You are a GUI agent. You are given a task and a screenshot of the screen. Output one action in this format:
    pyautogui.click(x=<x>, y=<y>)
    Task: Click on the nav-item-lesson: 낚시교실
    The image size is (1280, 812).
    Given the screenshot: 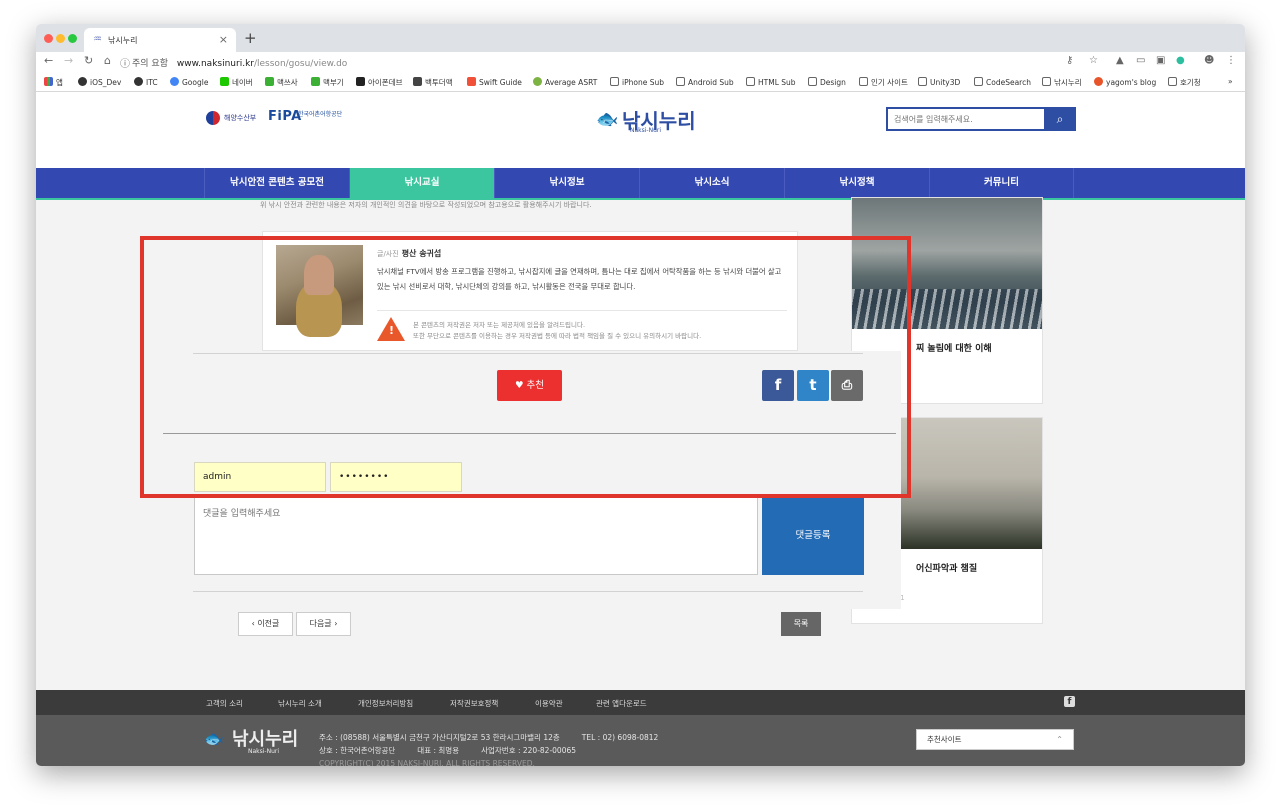 What is the action you would take?
    pyautogui.click(x=421, y=183)
    